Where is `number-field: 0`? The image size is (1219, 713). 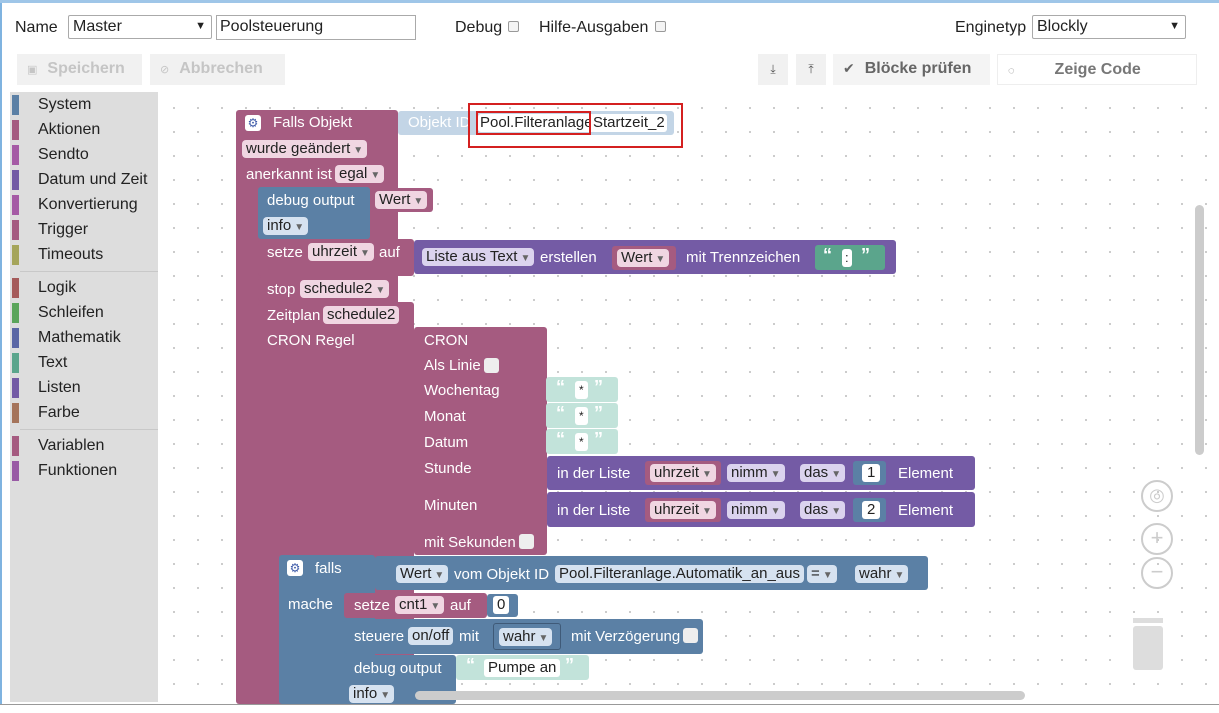
number-field: 0 is located at coordinates (501, 605).